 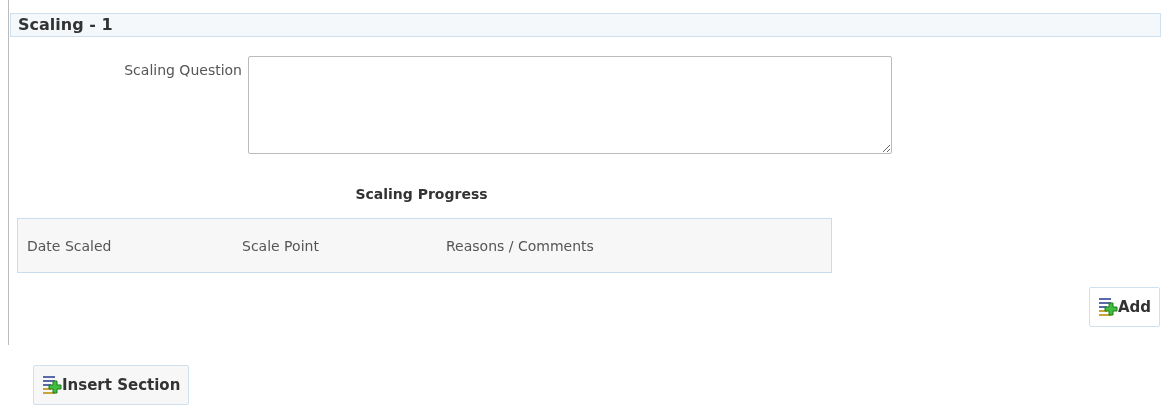 What do you see at coordinates (280, 246) in the screenshot?
I see `column-header: Scale Point` at bounding box center [280, 246].